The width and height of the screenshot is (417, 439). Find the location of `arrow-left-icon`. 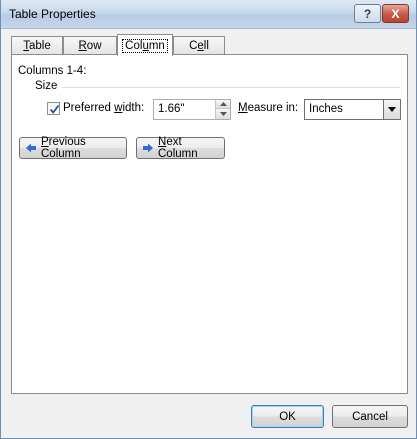

arrow-left-icon is located at coordinates (31, 148).